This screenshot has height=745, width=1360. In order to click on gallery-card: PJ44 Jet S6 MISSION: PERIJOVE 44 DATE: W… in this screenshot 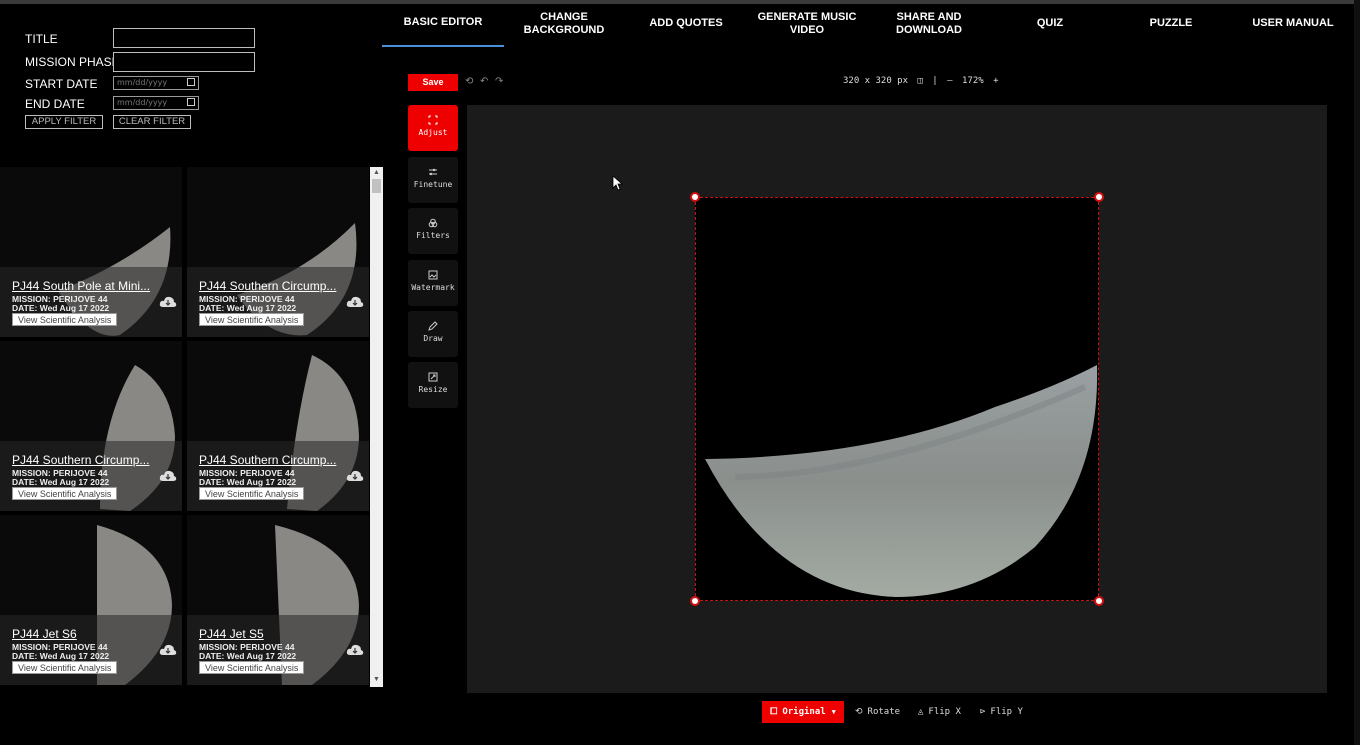, I will do `click(91, 600)`.